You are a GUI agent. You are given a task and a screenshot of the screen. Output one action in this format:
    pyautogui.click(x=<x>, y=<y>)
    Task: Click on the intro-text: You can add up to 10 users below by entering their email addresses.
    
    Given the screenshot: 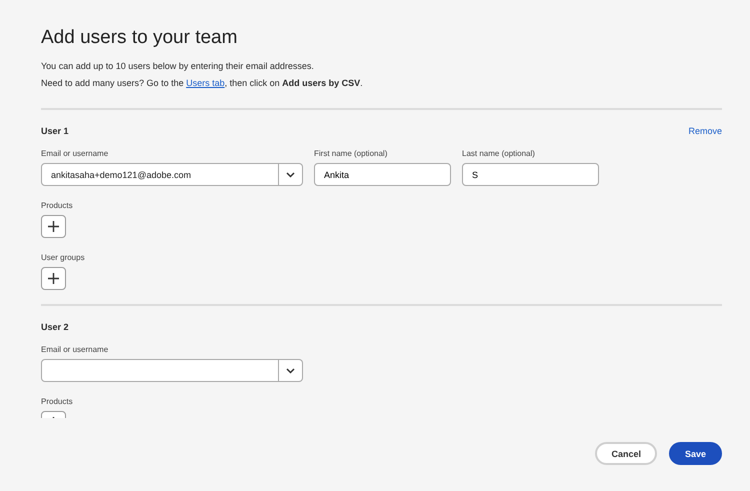 What is the action you would take?
    pyautogui.click(x=178, y=66)
    